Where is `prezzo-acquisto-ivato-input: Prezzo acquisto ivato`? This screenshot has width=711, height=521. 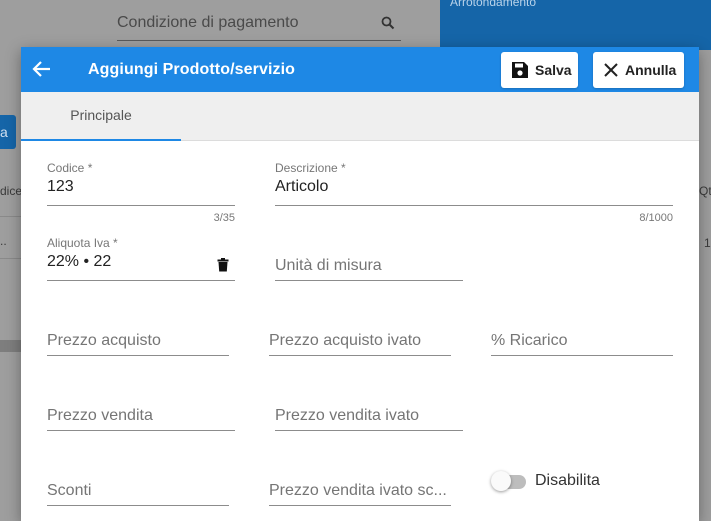 prezzo-acquisto-ivato-input: Prezzo acquisto ivato is located at coordinates (360, 344).